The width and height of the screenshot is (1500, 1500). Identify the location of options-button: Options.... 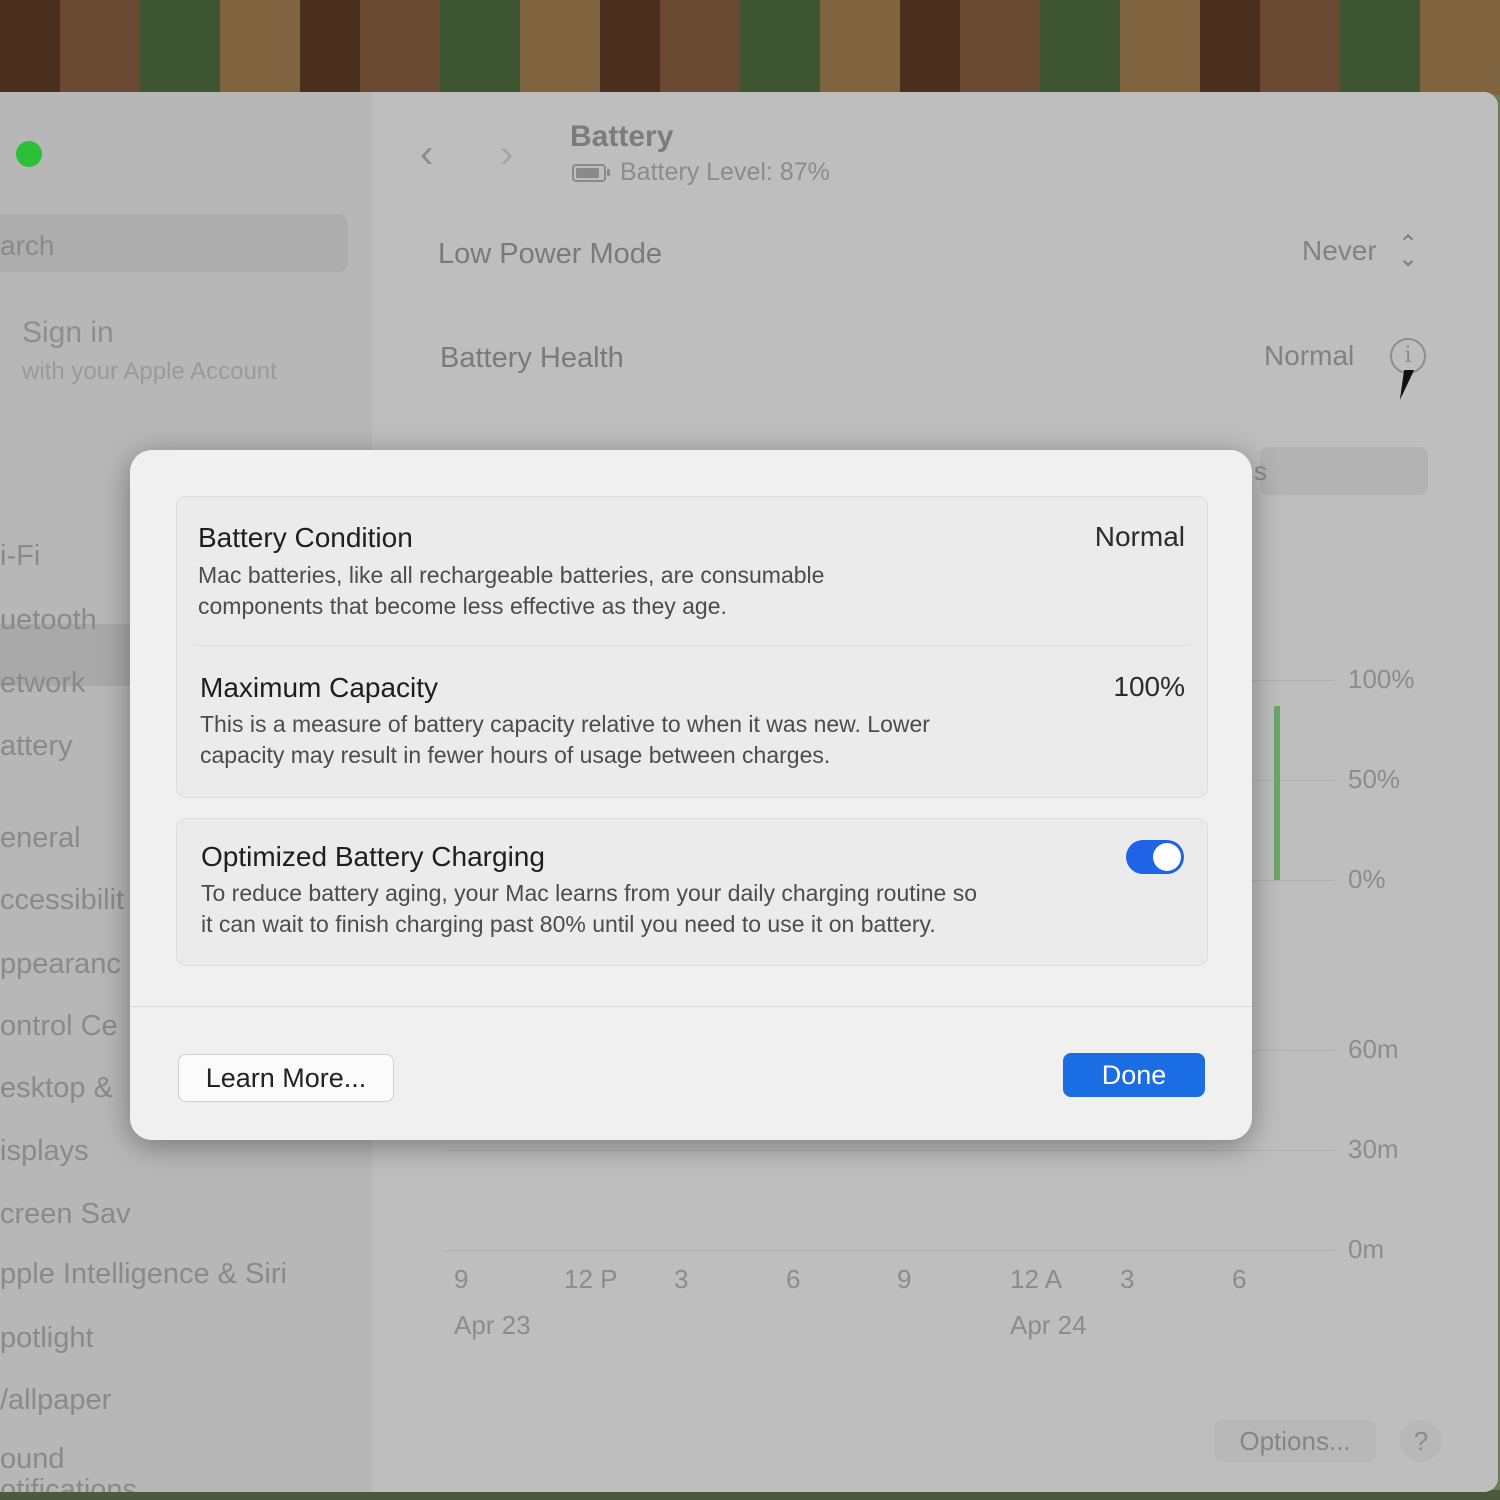
(1295, 1441).